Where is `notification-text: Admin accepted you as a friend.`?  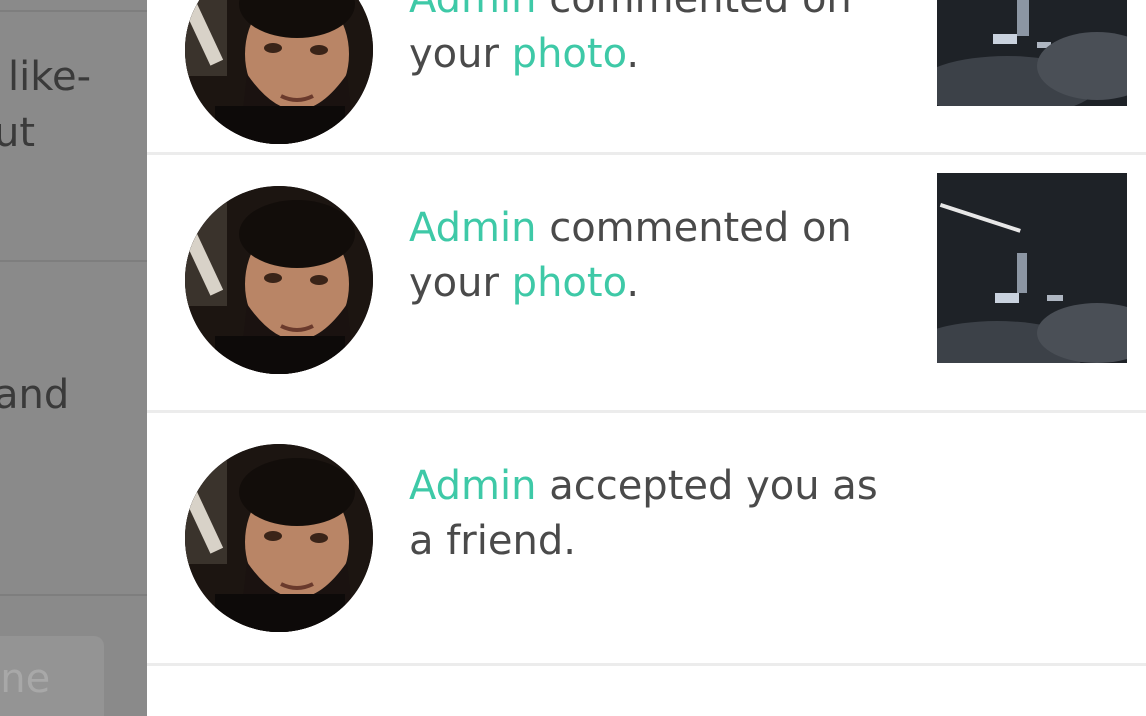 notification-text: Admin accepted you as a friend. is located at coordinates (669, 514).